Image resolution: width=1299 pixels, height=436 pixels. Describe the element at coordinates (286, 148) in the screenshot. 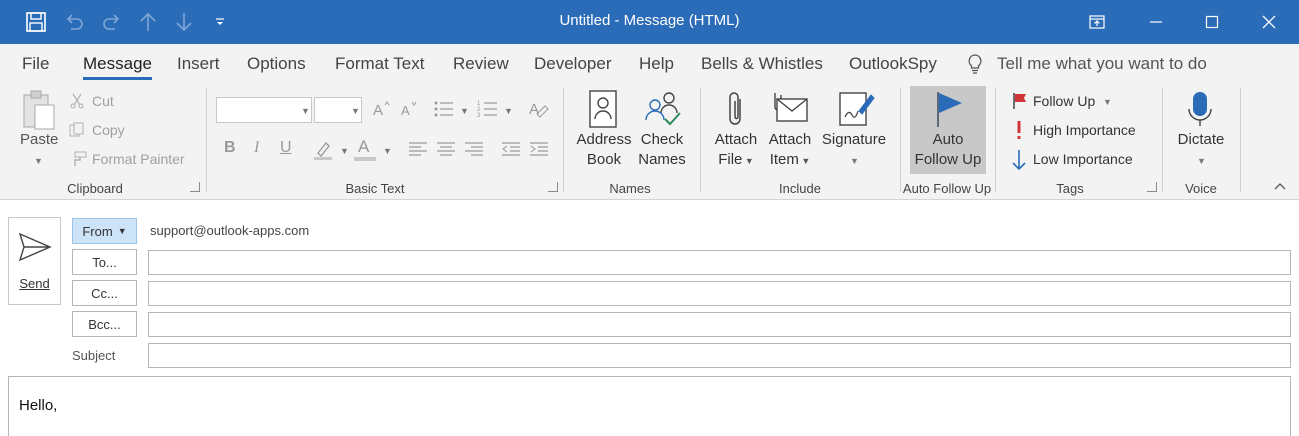

I see `underline-button: U` at that location.